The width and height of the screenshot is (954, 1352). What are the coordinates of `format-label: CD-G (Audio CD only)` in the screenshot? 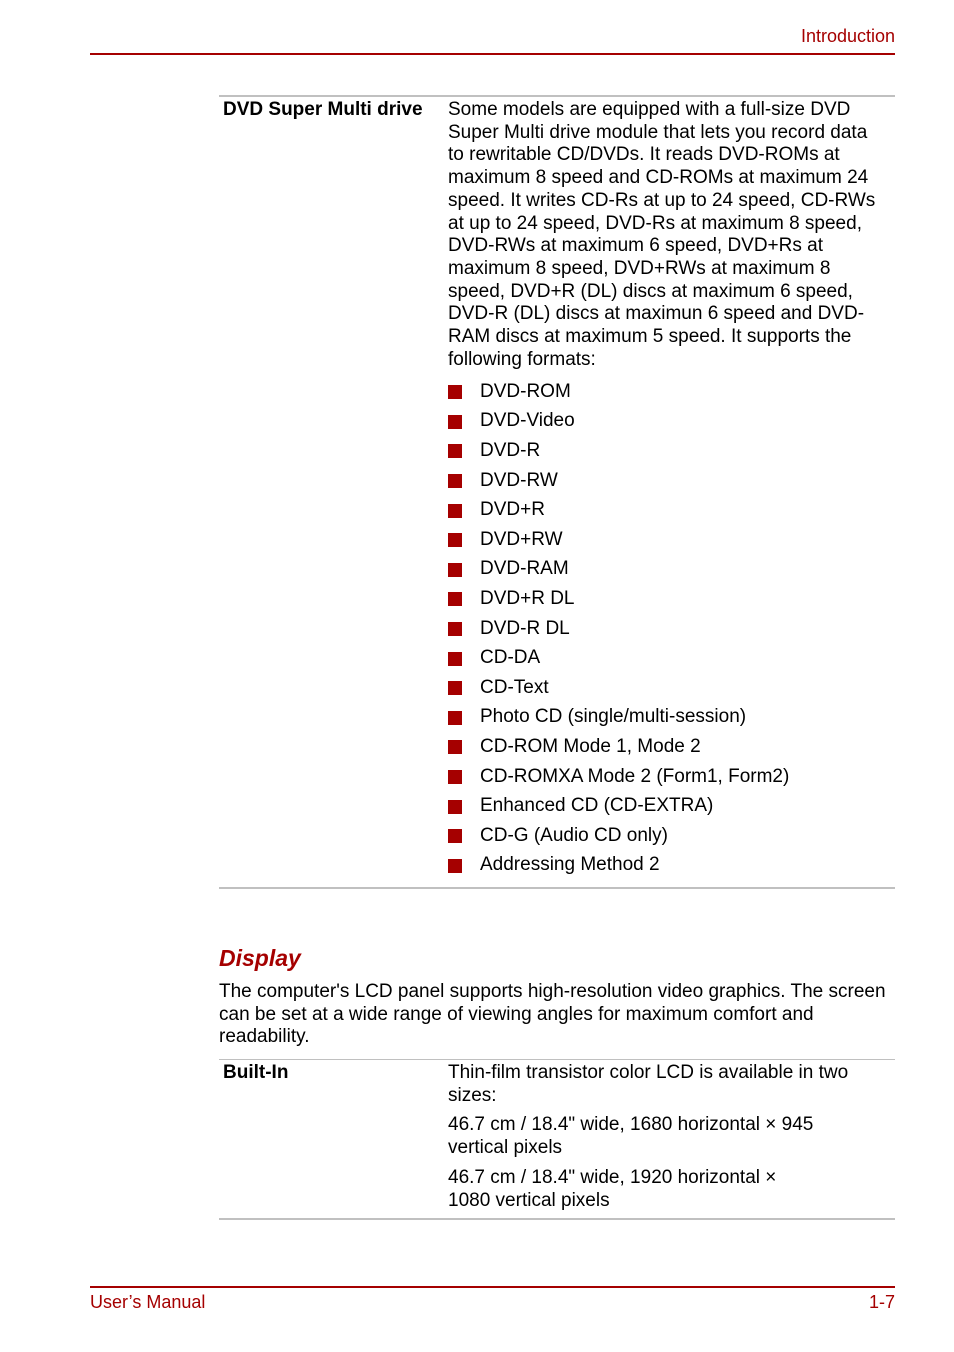 It's located at (574, 835).